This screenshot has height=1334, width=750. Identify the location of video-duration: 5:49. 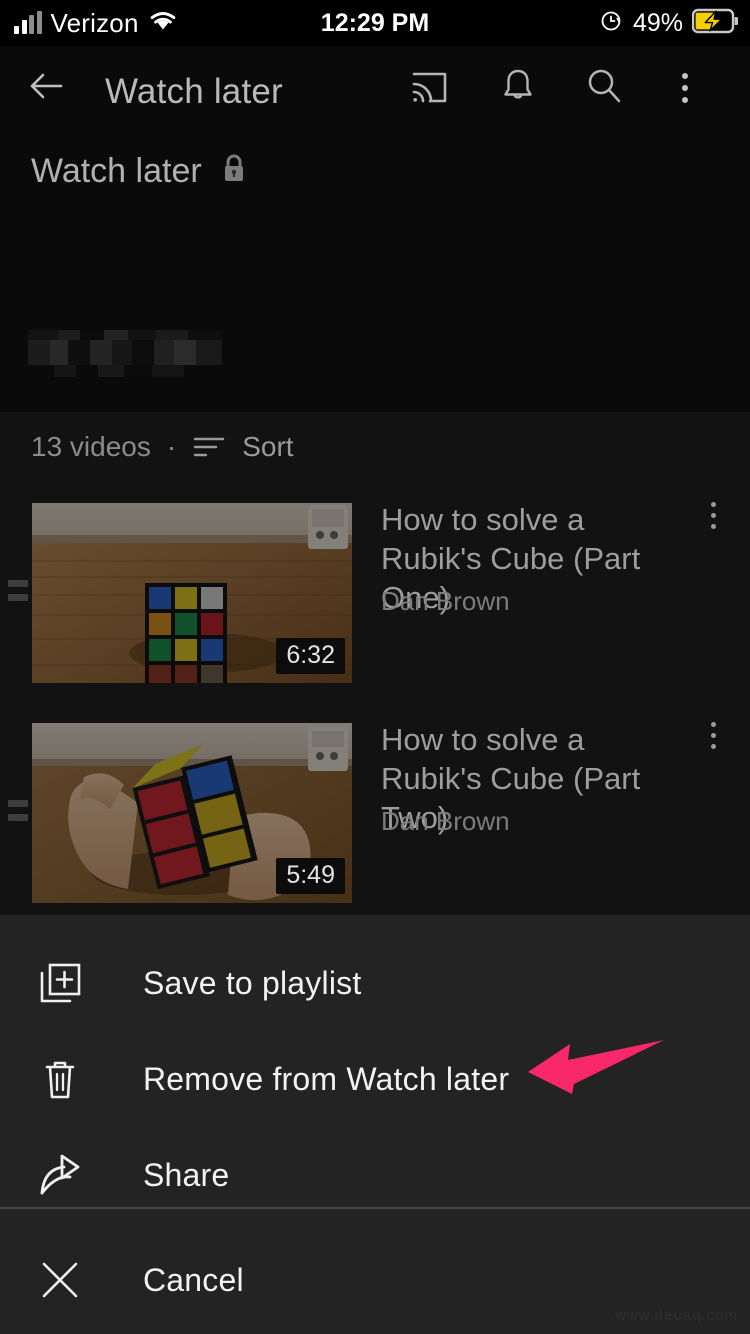
(310, 876).